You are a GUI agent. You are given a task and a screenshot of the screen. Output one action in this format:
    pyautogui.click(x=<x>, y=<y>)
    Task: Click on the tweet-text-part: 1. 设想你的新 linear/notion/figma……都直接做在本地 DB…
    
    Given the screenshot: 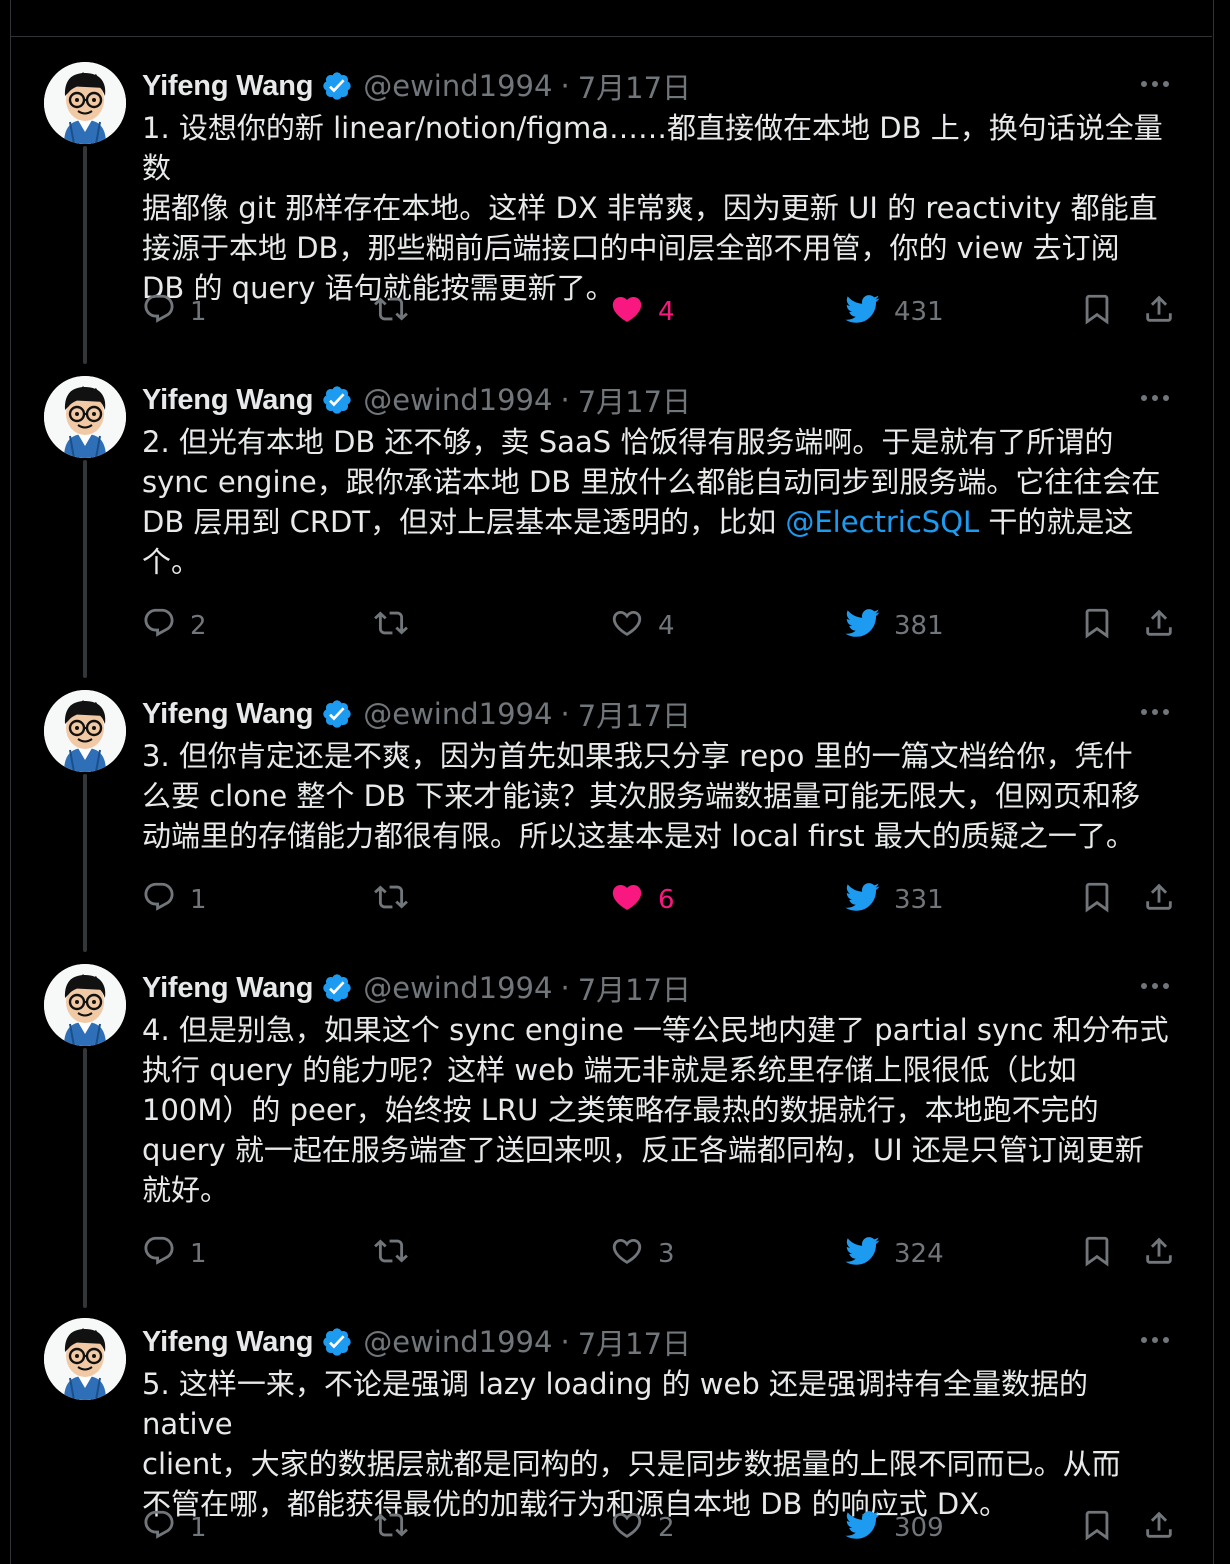 What is the action you would take?
    pyautogui.click(x=652, y=208)
    